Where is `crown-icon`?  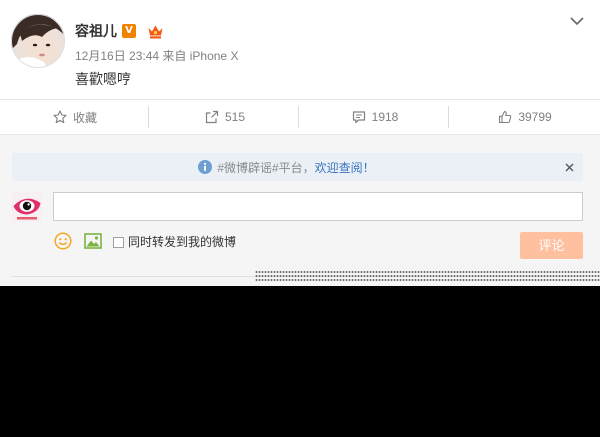
crown-icon is located at coordinates (155, 31).